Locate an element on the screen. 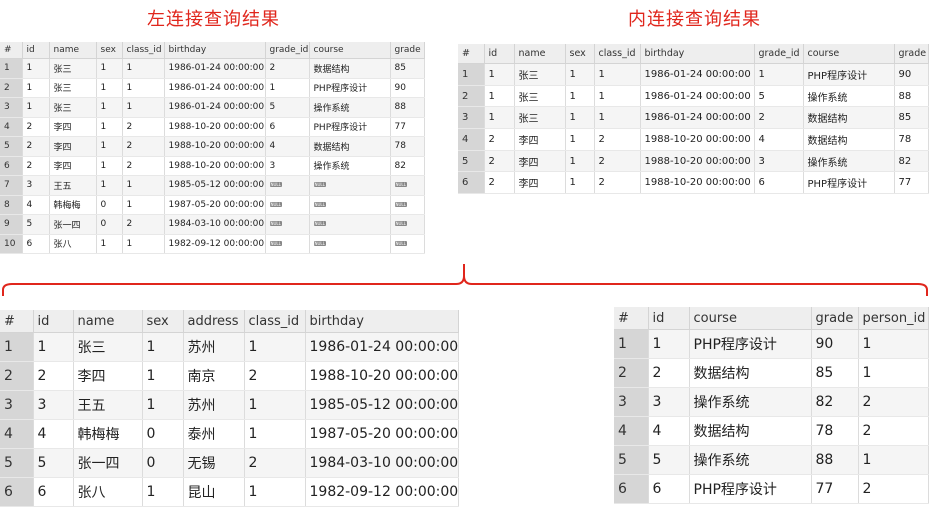 The image size is (932, 507). table-row: 4 4 数据结构 78 2 is located at coordinates (771, 431).